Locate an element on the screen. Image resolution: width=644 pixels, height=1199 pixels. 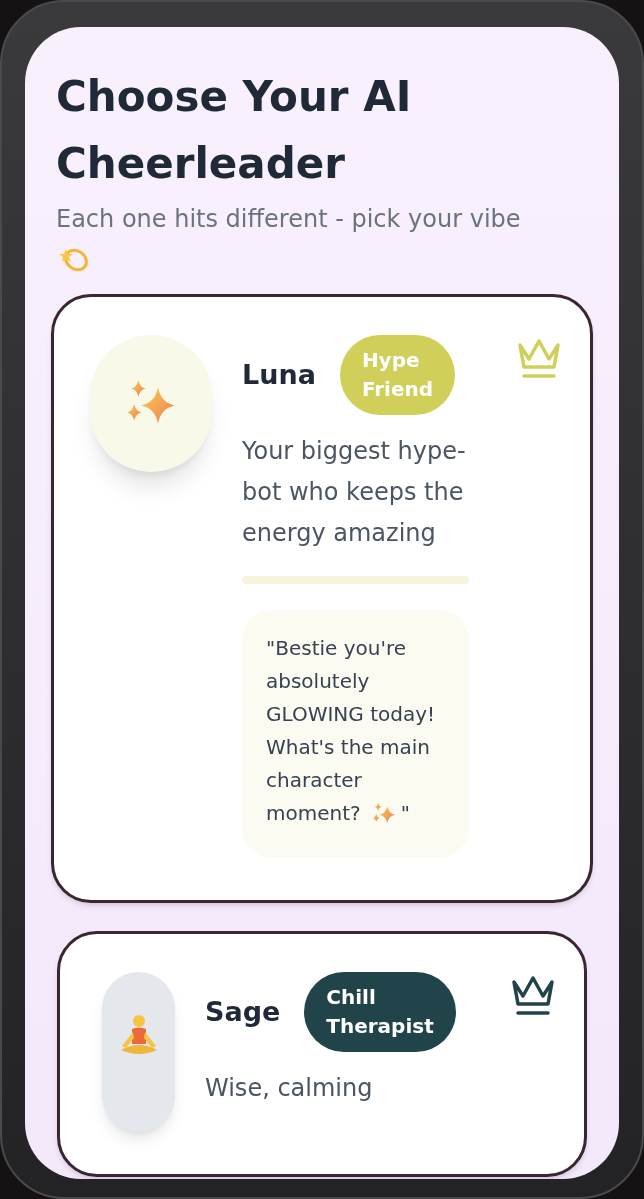
page-subtitle: Each one hits different - pick your vibe is located at coordinates (288, 219).